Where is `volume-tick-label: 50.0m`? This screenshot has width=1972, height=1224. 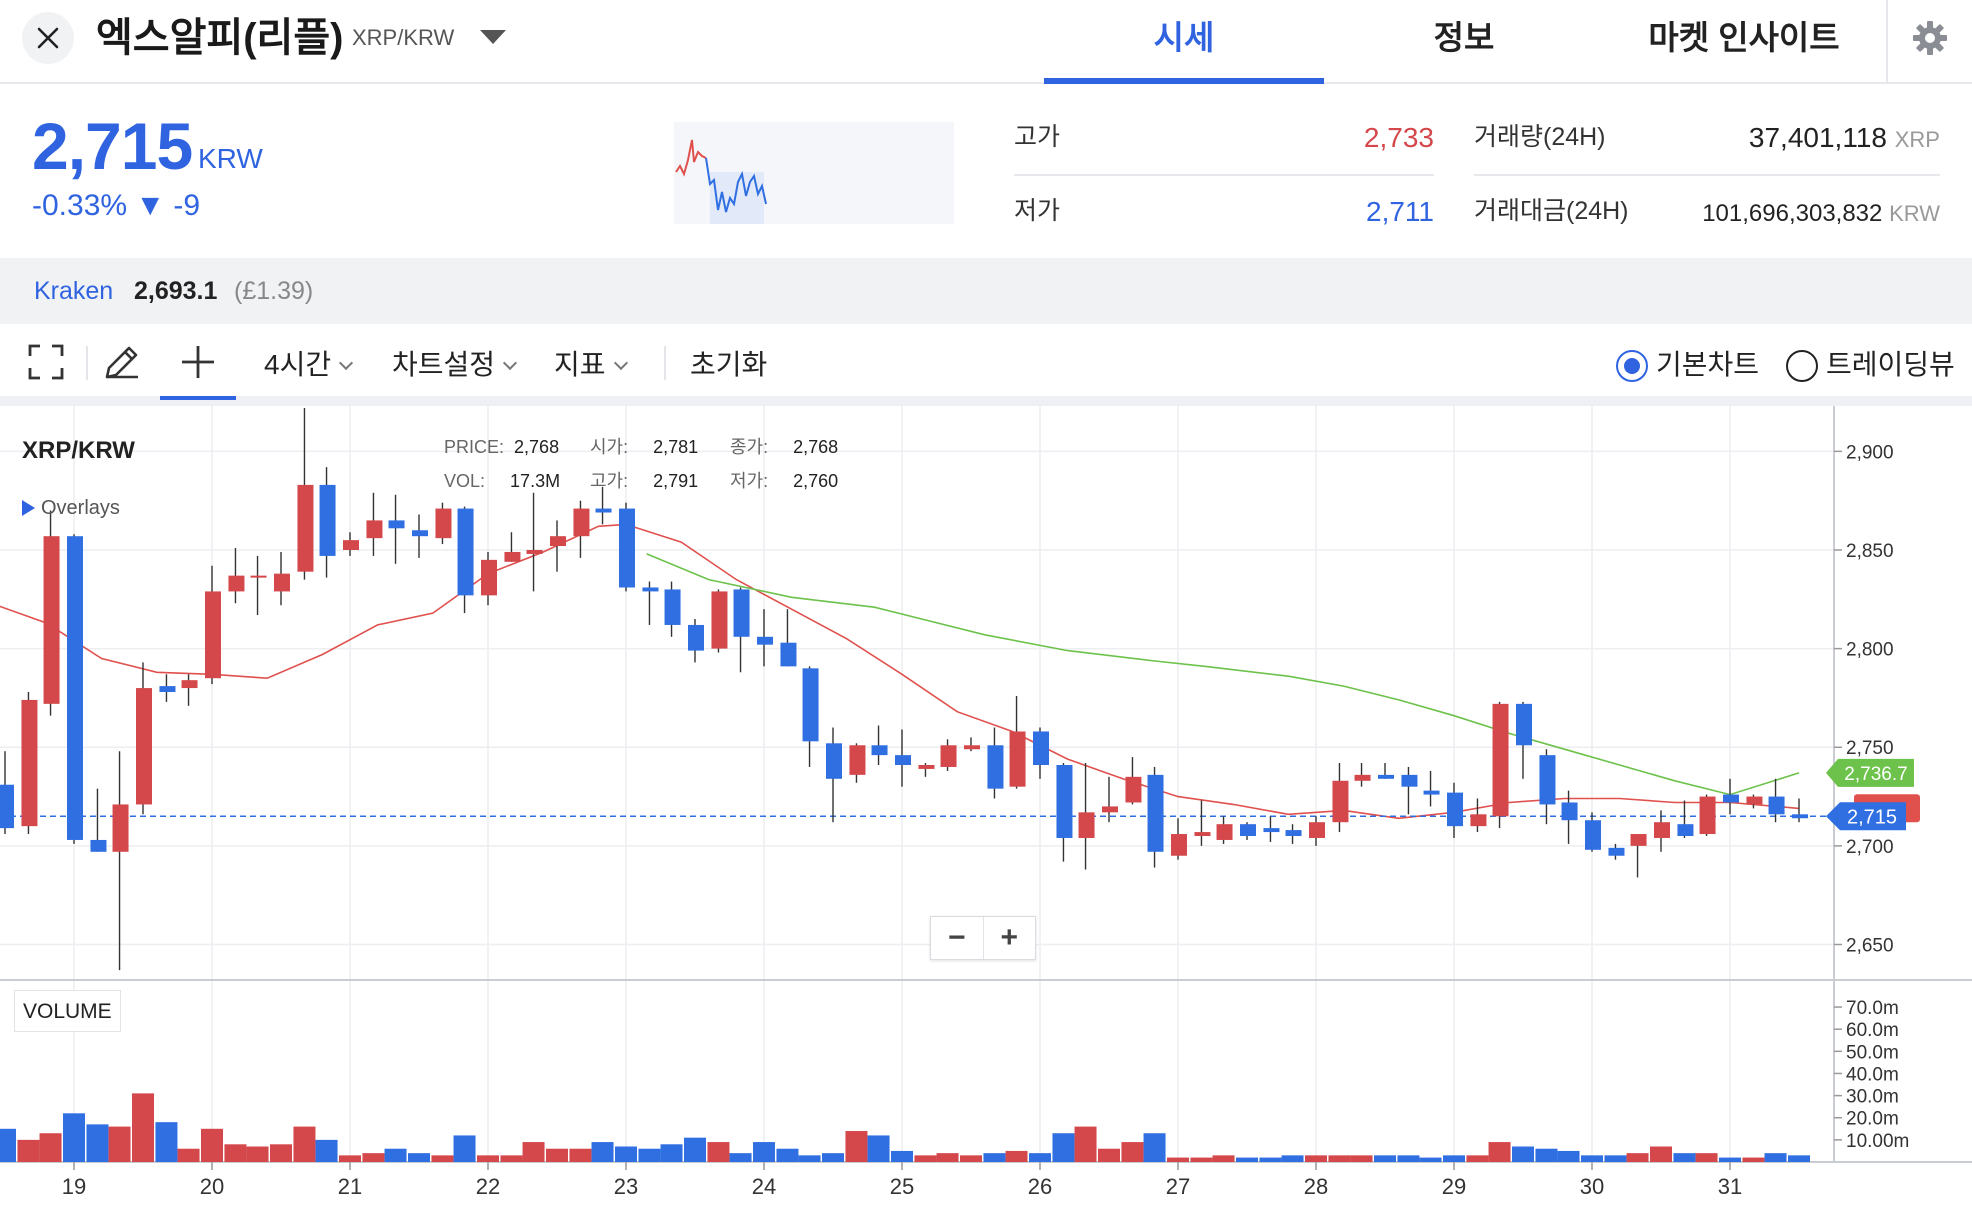 volume-tick-label: 50.0m is located at coordinates (1872, 1052).